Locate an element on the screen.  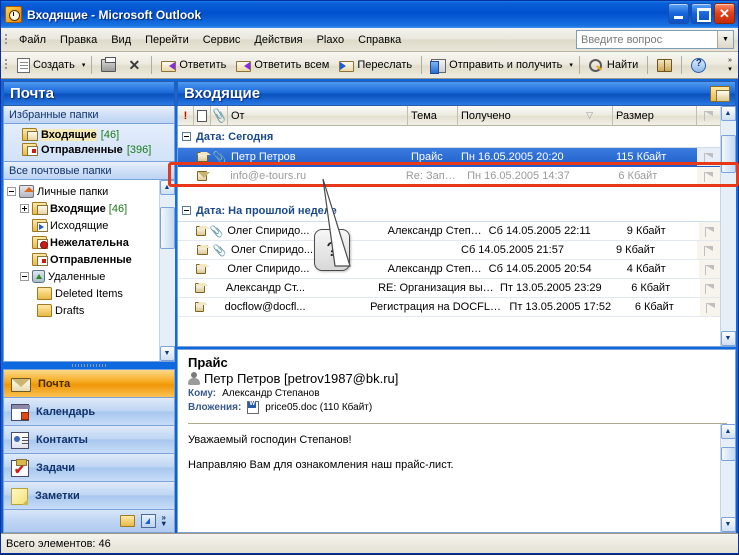
send-receive-button: Отправить и получить is located at coordinates (496, 65).